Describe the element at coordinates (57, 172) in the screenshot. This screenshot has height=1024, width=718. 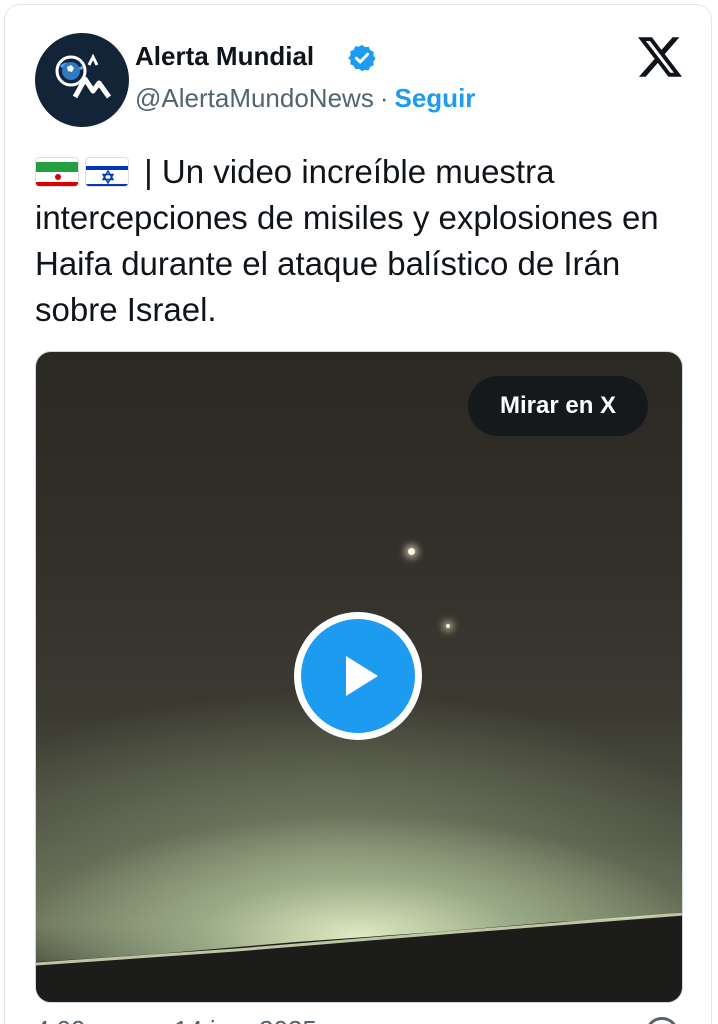
I see `iran-flag-icon` at that location.